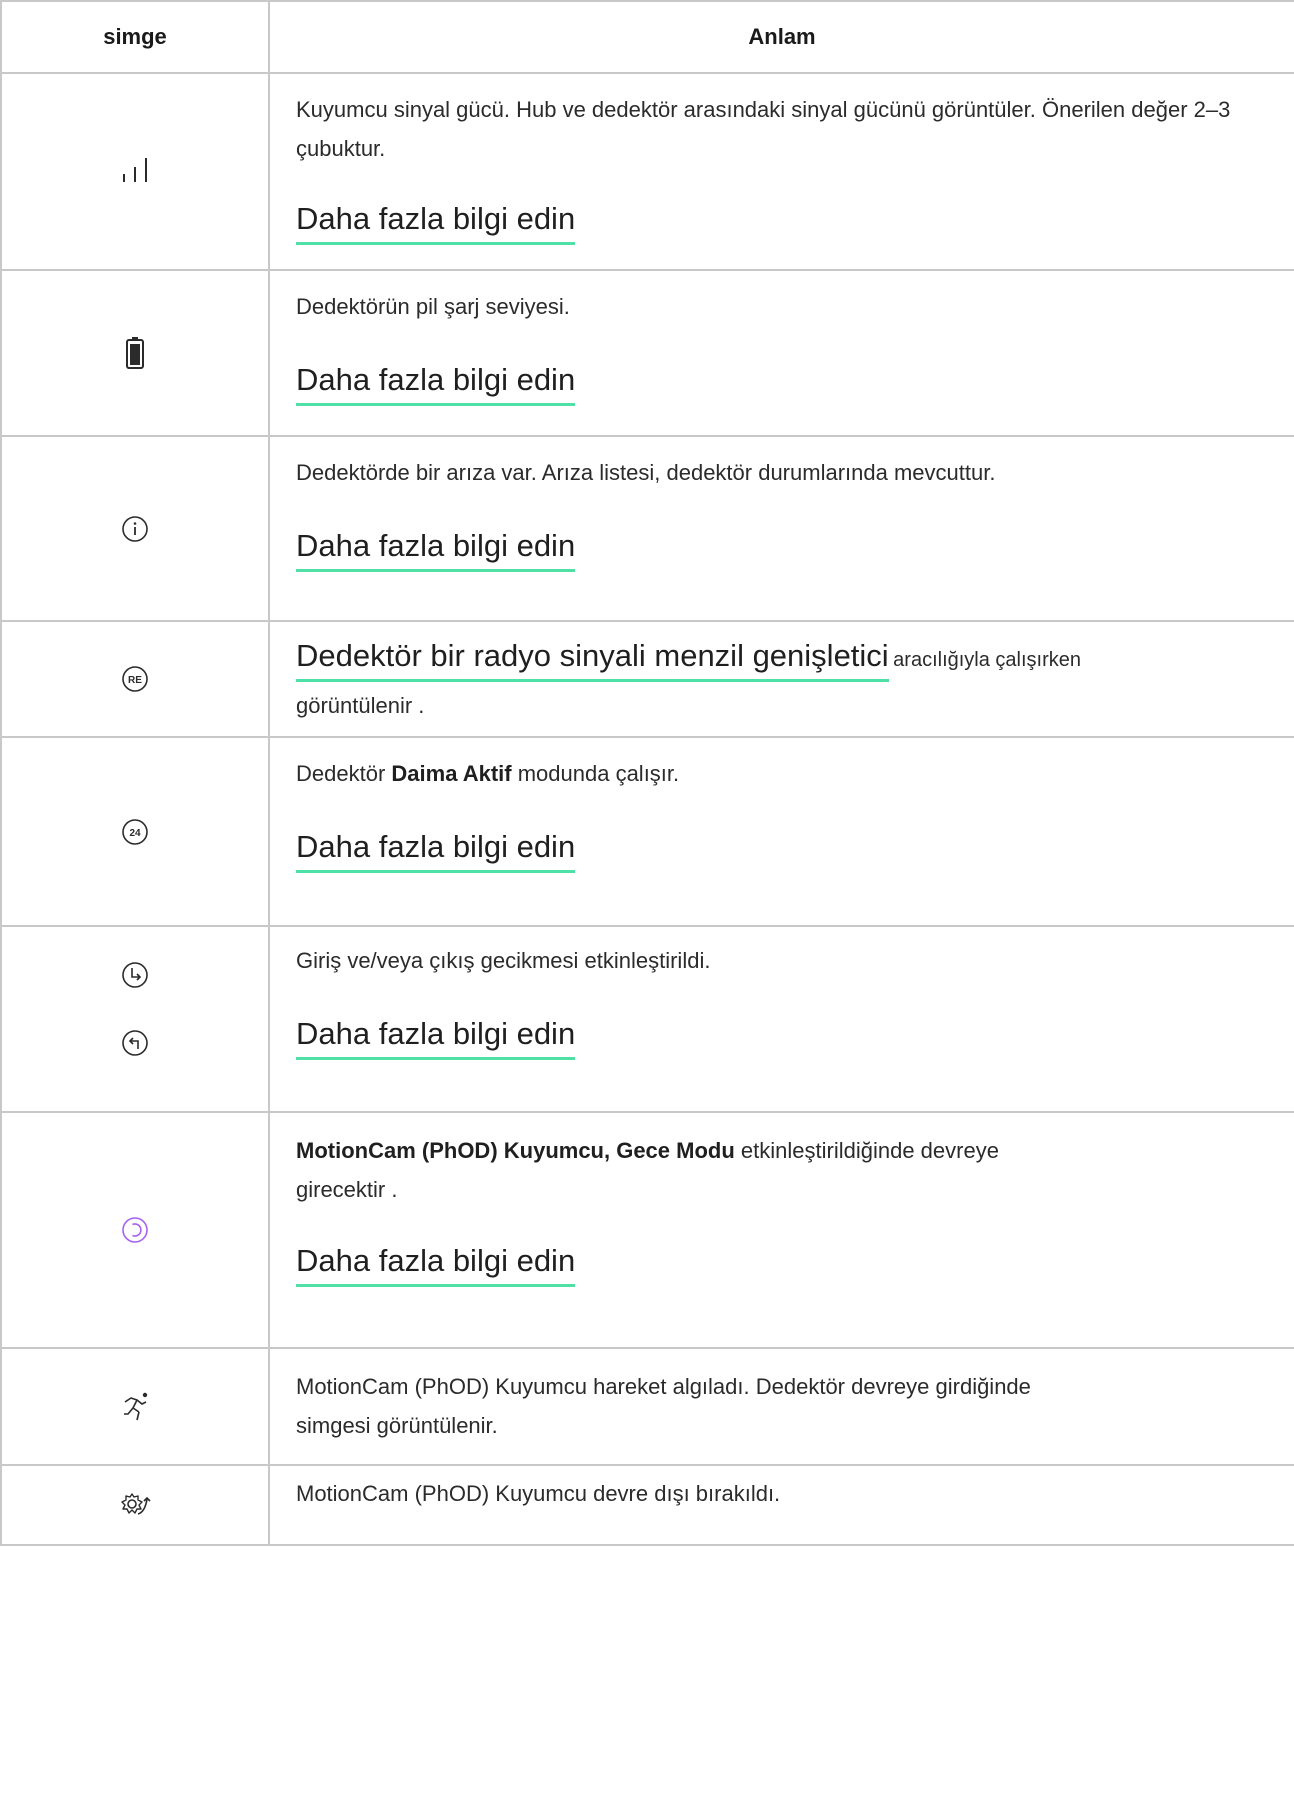 The height and width of the screenshot is (1811, 1294). I want to click on entry-delay-icon, so click(135, 975).